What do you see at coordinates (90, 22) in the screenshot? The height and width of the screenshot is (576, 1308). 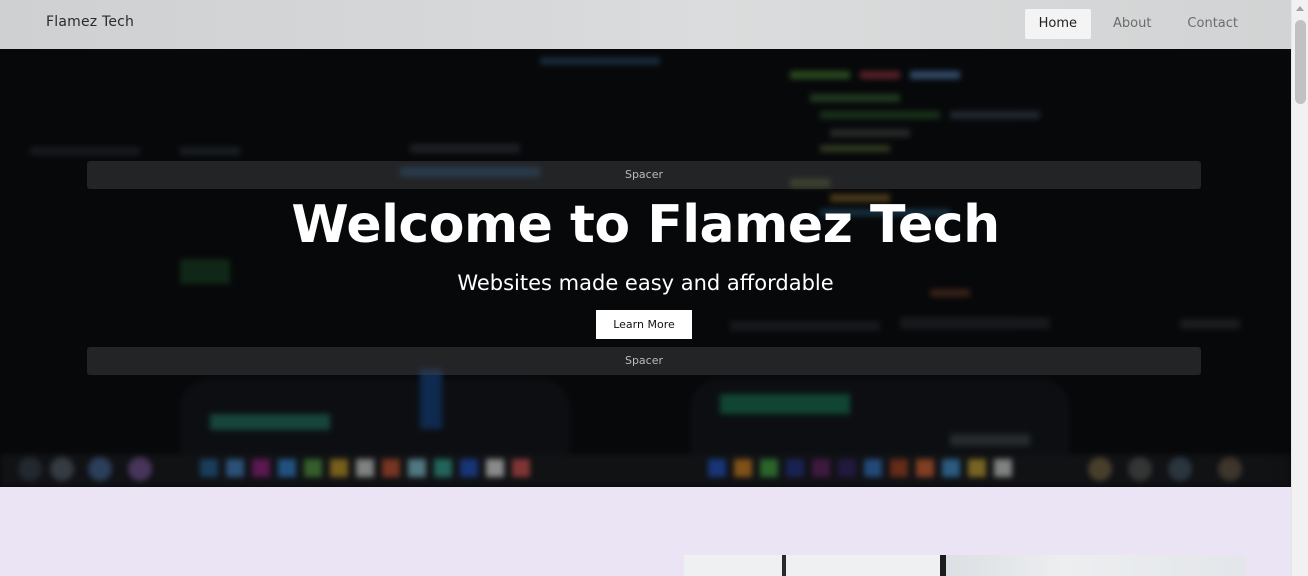 I see `brand-logo: Flamez Tech` at bounding box center [90, 22].